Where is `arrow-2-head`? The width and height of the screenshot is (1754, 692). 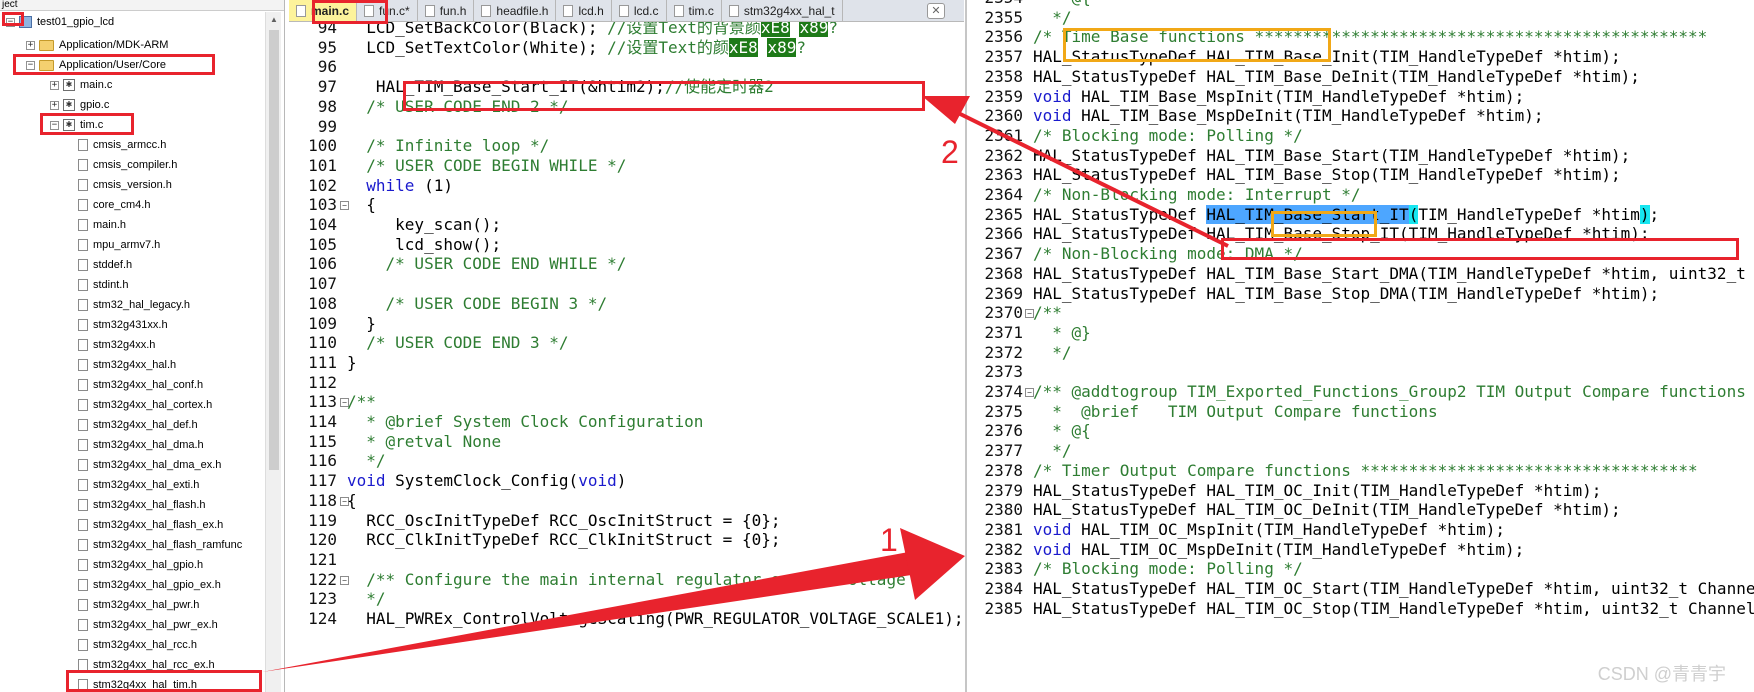 arrow-2-head is located at coordinates (946, 110).